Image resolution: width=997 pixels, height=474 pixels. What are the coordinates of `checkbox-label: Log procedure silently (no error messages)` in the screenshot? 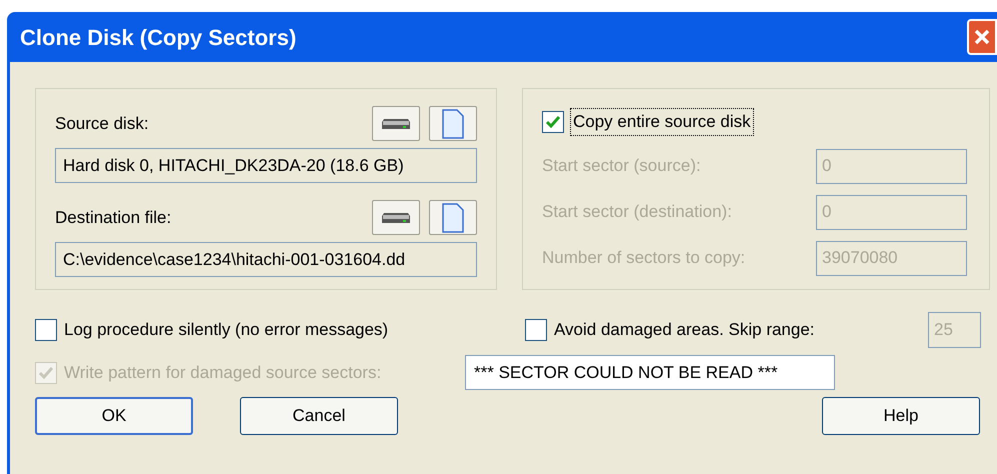 It's located at (226, 330).